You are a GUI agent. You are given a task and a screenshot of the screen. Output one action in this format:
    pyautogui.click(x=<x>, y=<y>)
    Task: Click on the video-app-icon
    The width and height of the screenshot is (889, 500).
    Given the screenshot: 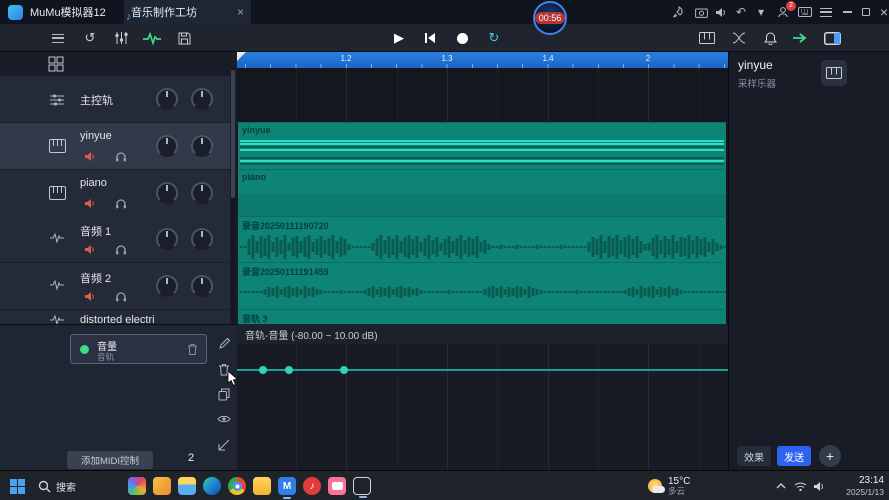 What is the action you would take?
    pyautogui.click(x=337, y=486)
    